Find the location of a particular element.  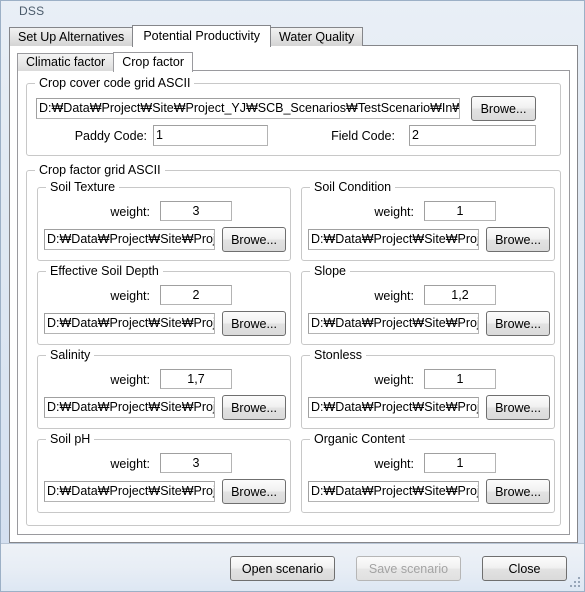

paddy-code-input: 1 is located at coordinates (210, 135).